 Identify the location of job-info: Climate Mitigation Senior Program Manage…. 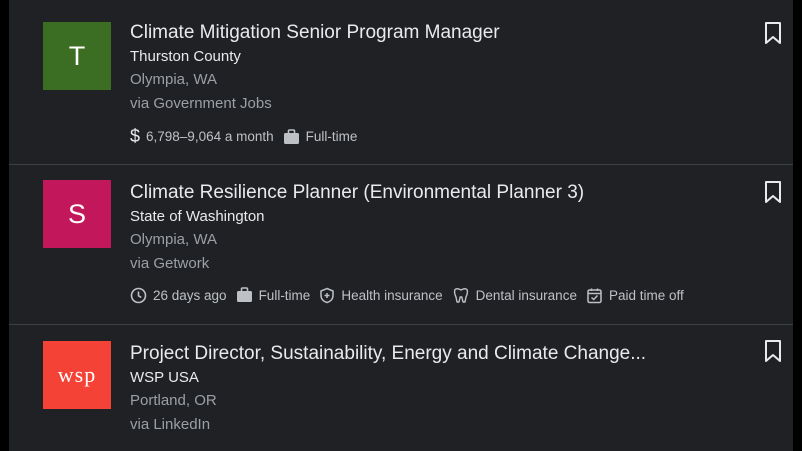
(315, 84).